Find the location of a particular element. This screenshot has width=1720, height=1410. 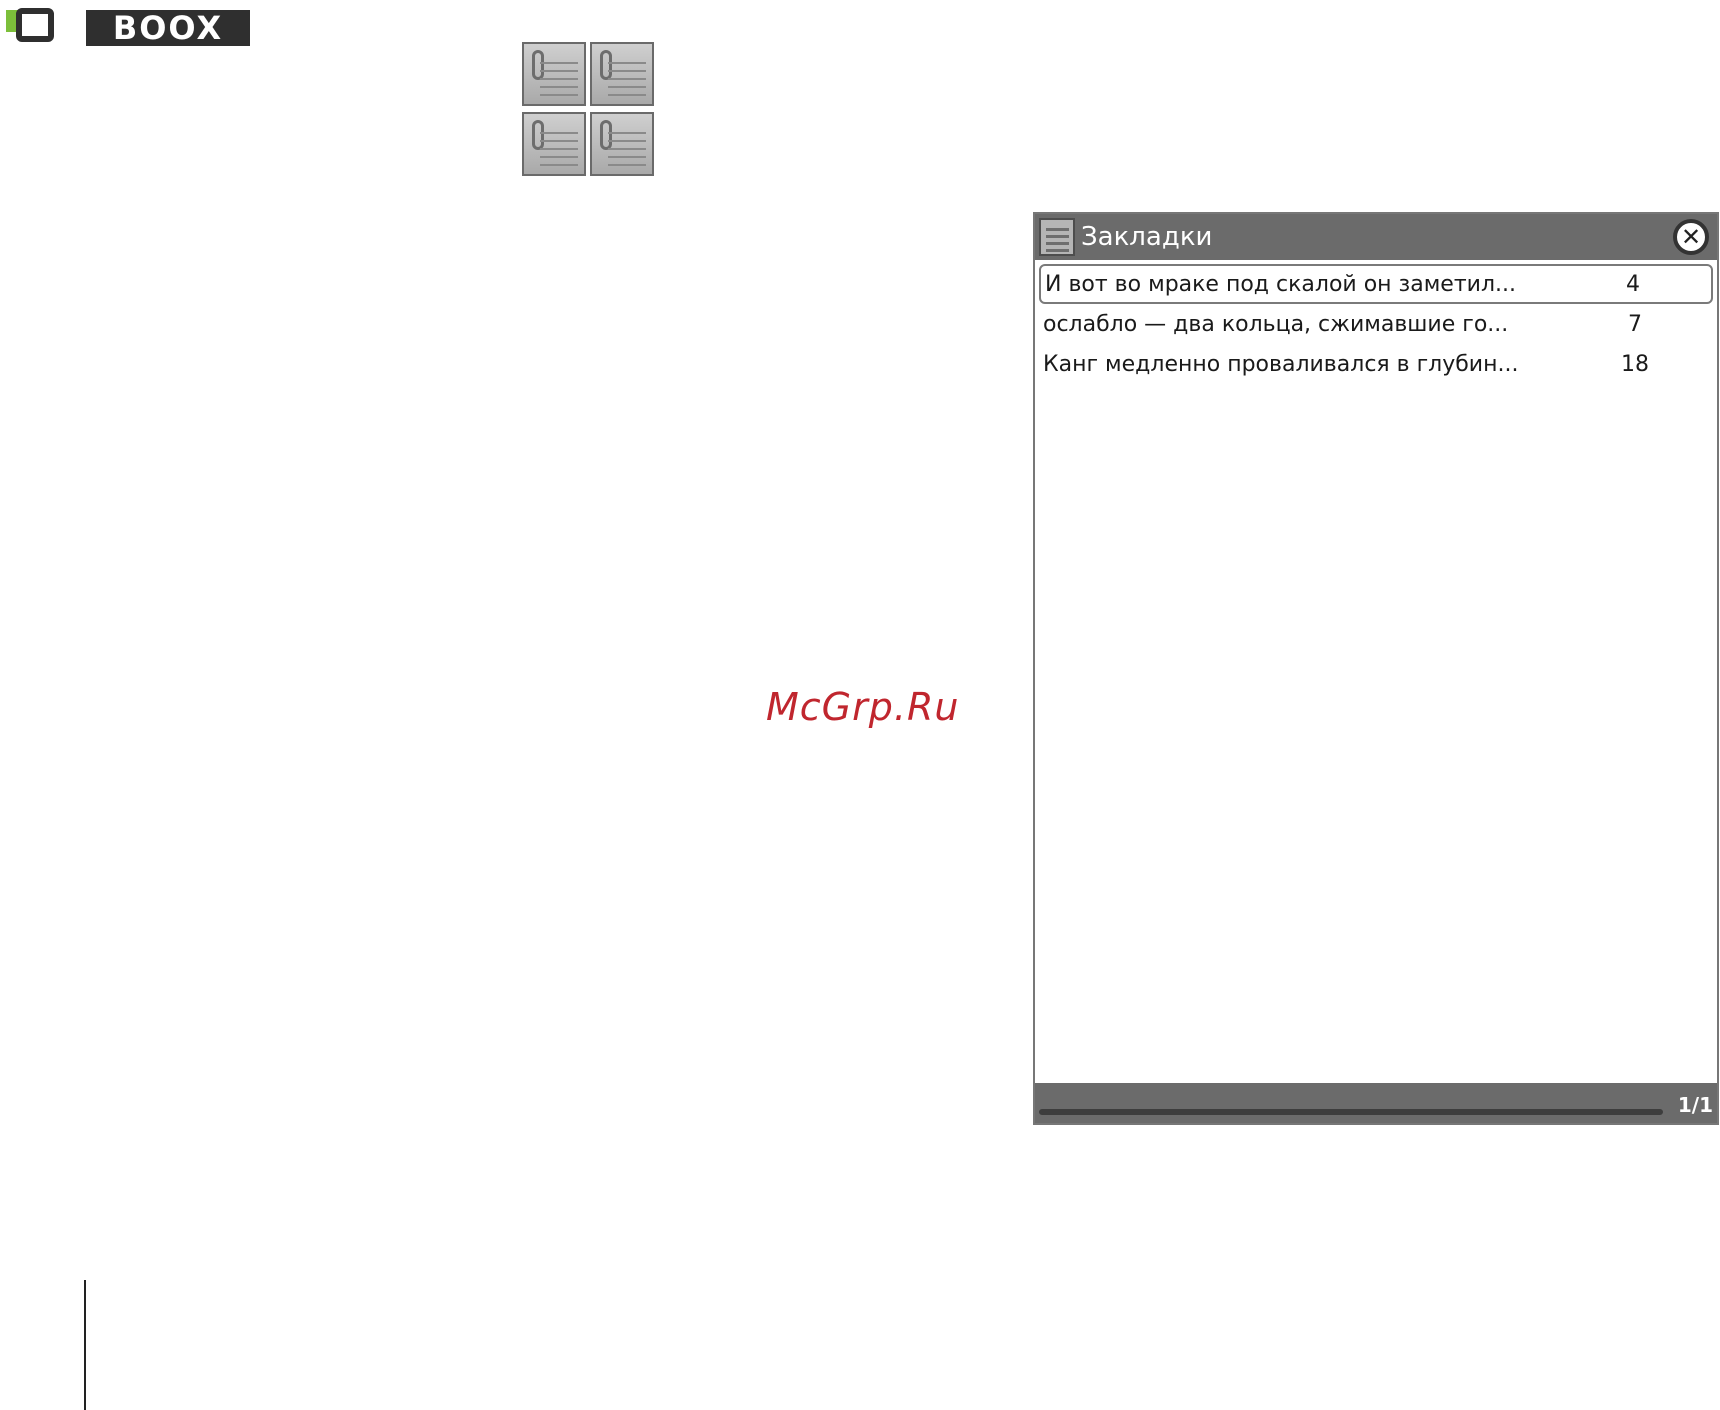

boox-logo: BOOX is located at coordinates (127, 26).